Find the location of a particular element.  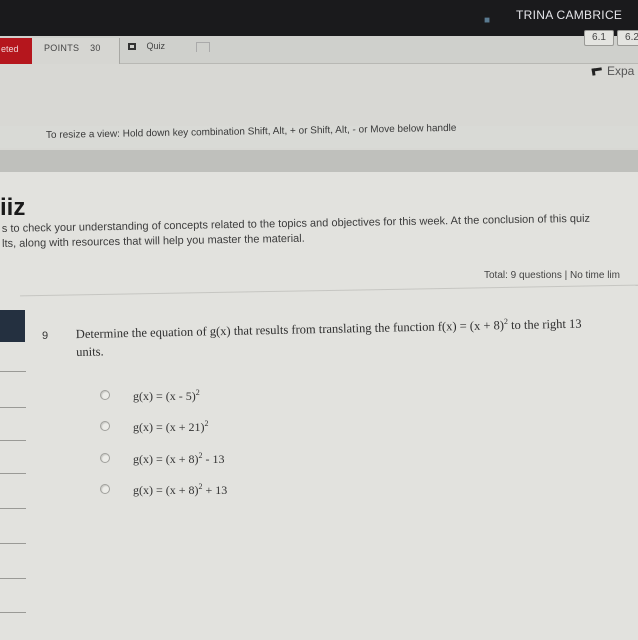

expand-button: Expa is located at coordinates (613, 71).